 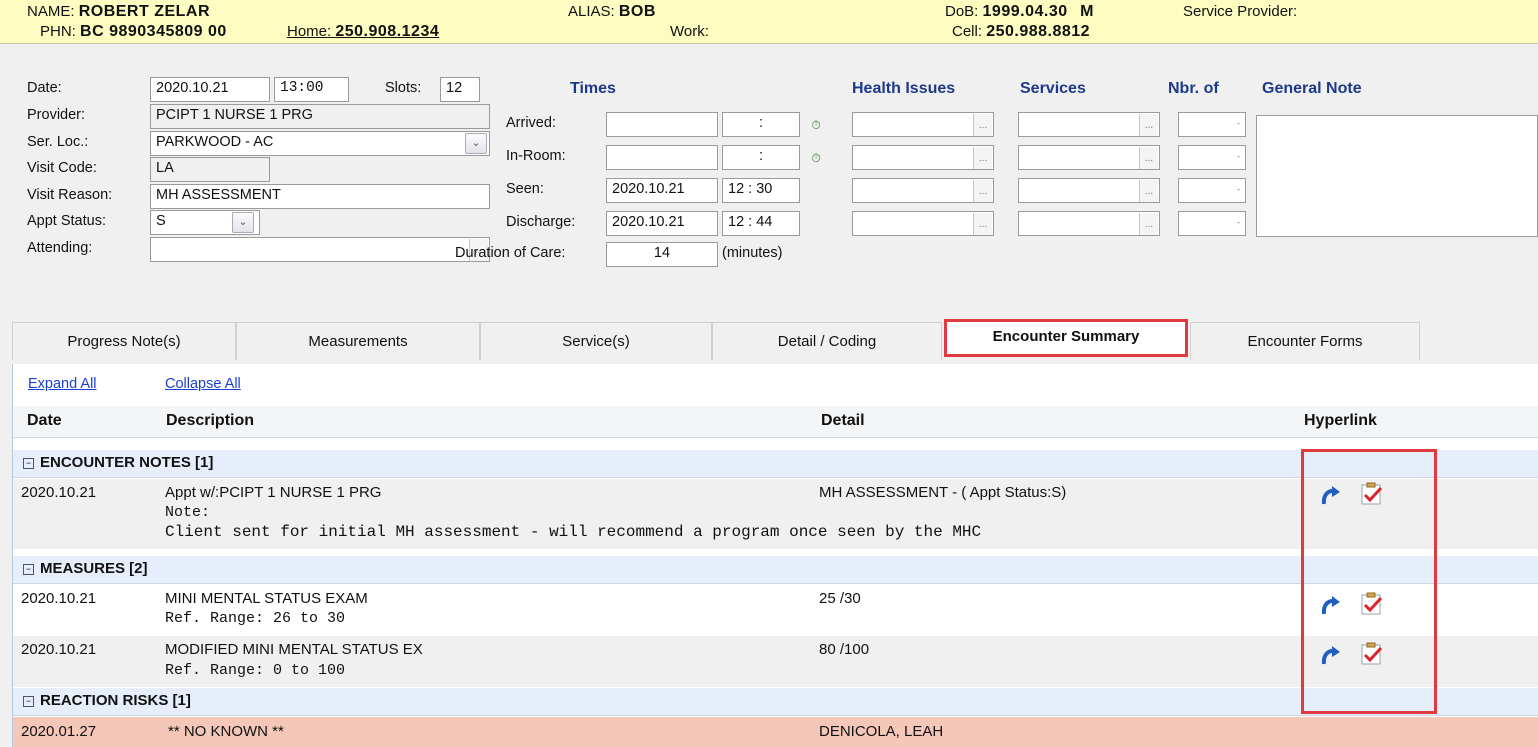 I want to click on group-title: MEASURES [2], so click(x=94, y=568).